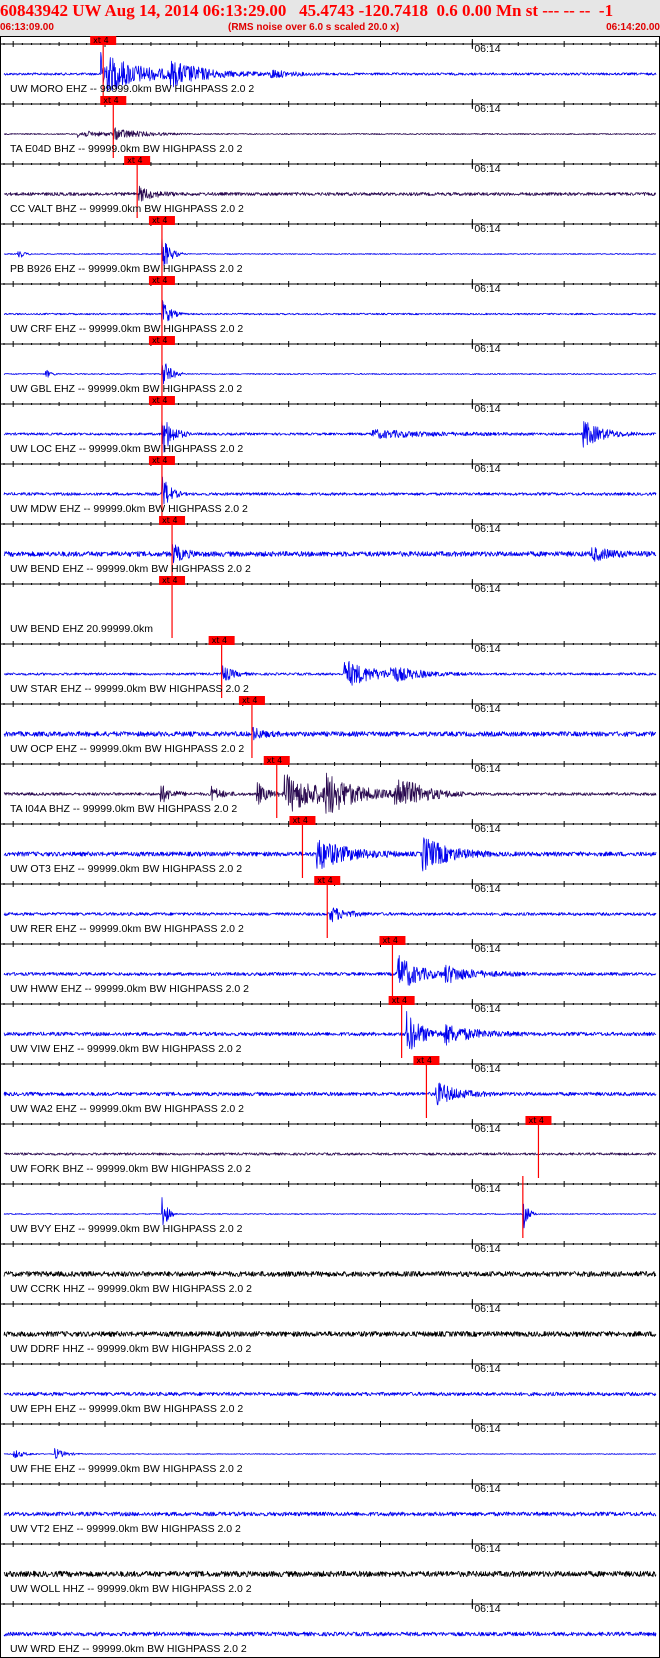 The width and height of the screenshot is (660, 1658). I want to click on scaling-note: (RMS noise over 6.0 s scaled 20.0 x), so click(314, 27).